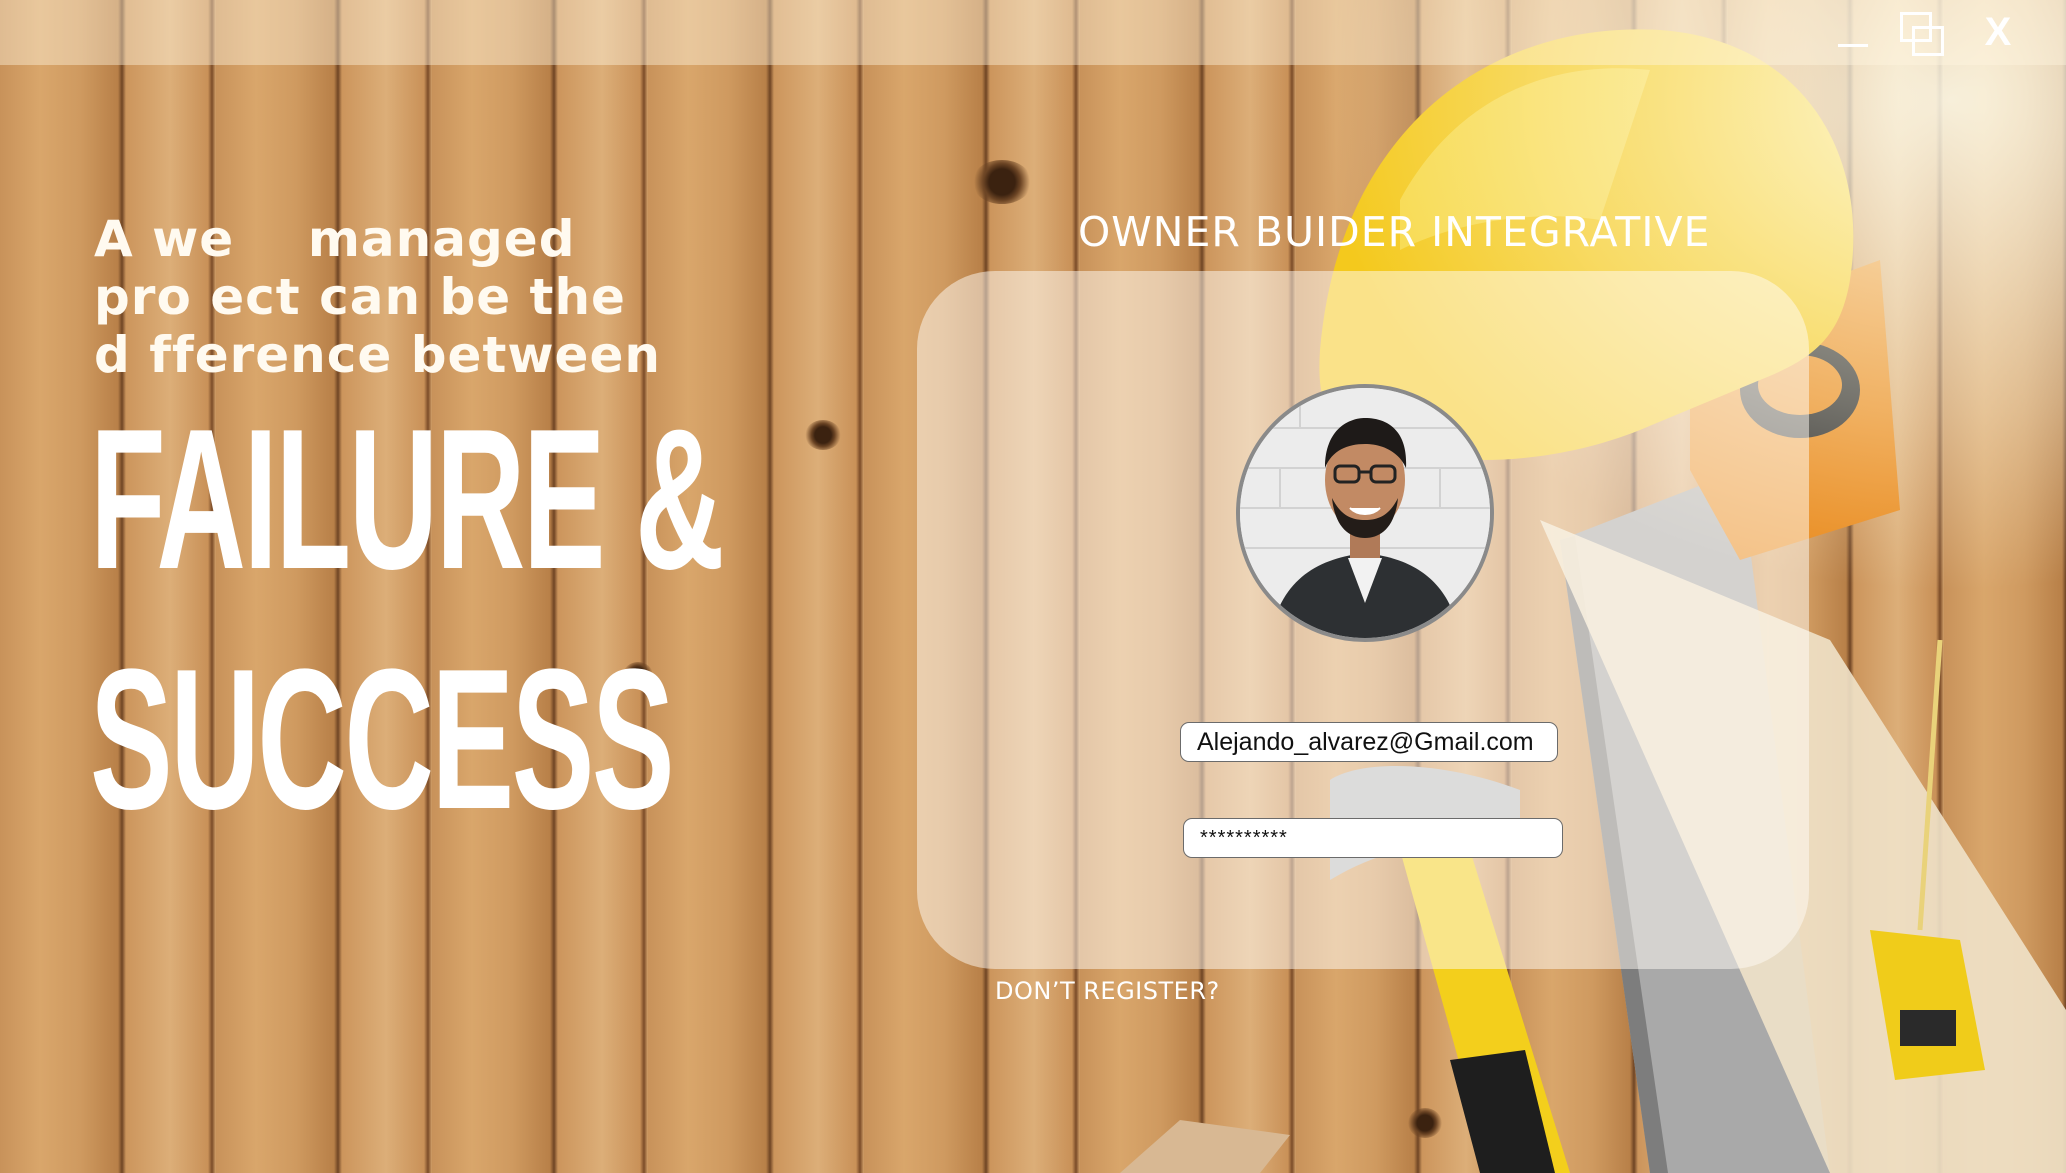  I want to click on app-title: OWNER BUIDER INTEGRATIVE, so click(1394, 232).